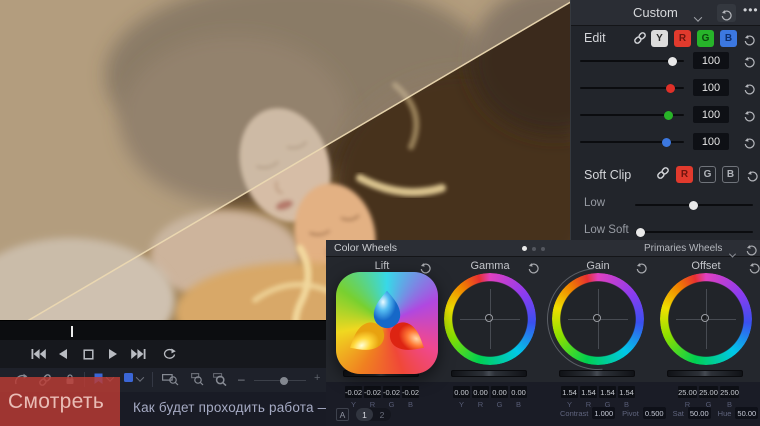 The height and width of the screenshot is (426, 760). What do you see at coordinates (705, 373) in the screenshot?
I see `offset-master-slider` at bounding box center [705, 373].